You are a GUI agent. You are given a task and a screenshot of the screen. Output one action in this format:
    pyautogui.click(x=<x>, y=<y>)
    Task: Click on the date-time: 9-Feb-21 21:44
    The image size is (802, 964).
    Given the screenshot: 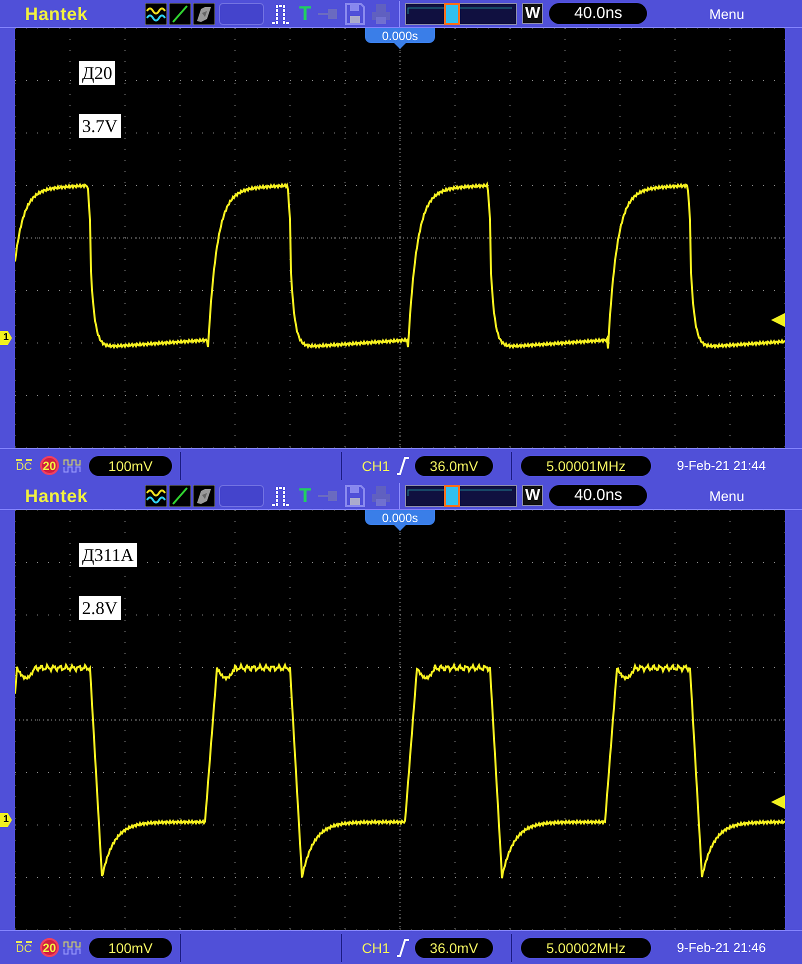 What is the action you would take?
    pyautogui.click(x=721, y=465)
    